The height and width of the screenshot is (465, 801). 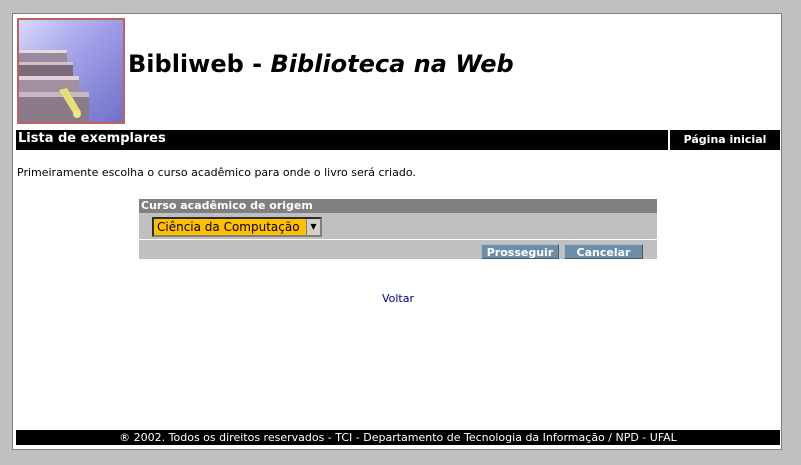 I want to click on books-stack-icon, so click(x=54, y=86).